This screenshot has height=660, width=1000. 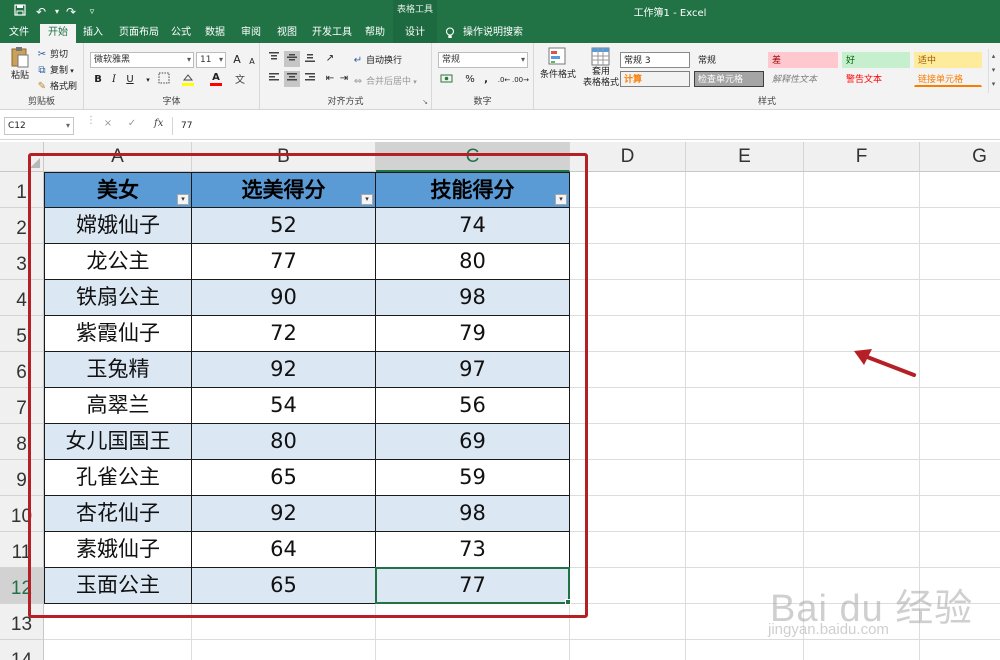 What do you see at coordinates (158, 123) in the screenshot?
I see `insert-function-icon: fx` at bounding box center [158, 123].